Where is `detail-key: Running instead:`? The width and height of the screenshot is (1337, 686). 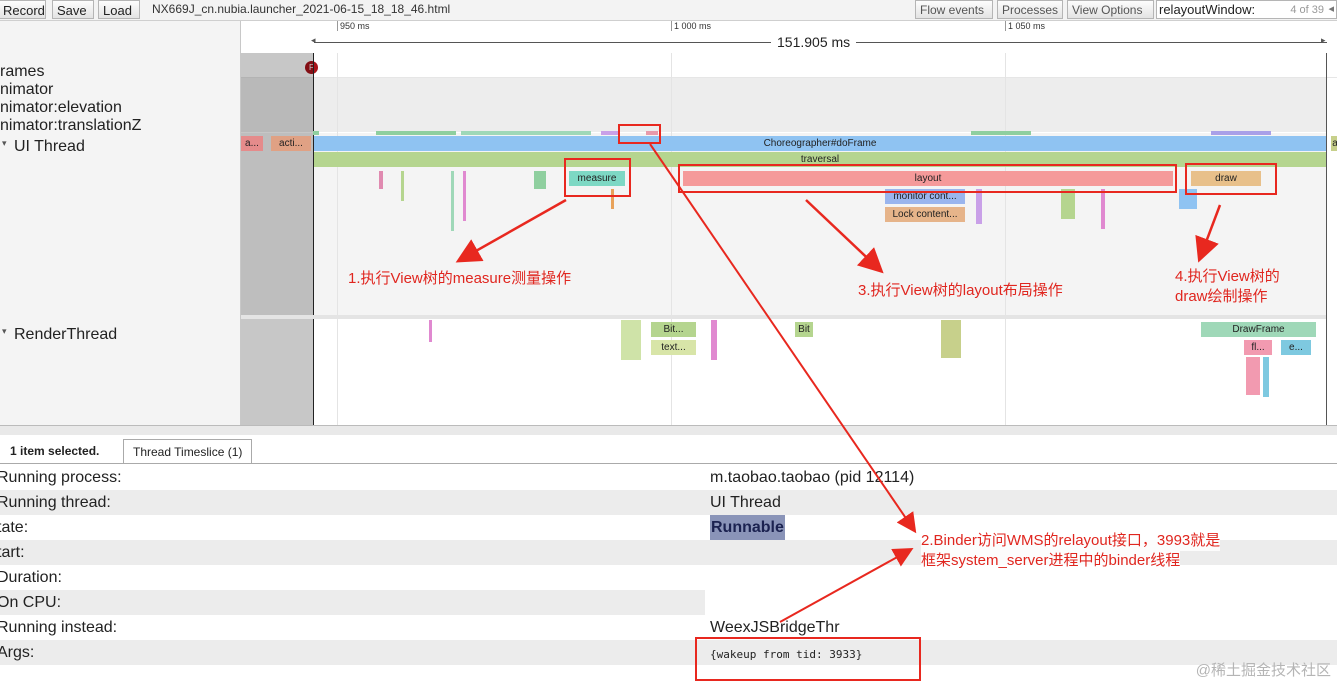
detail-key: Running instead: is located at coordinates (59, 627).